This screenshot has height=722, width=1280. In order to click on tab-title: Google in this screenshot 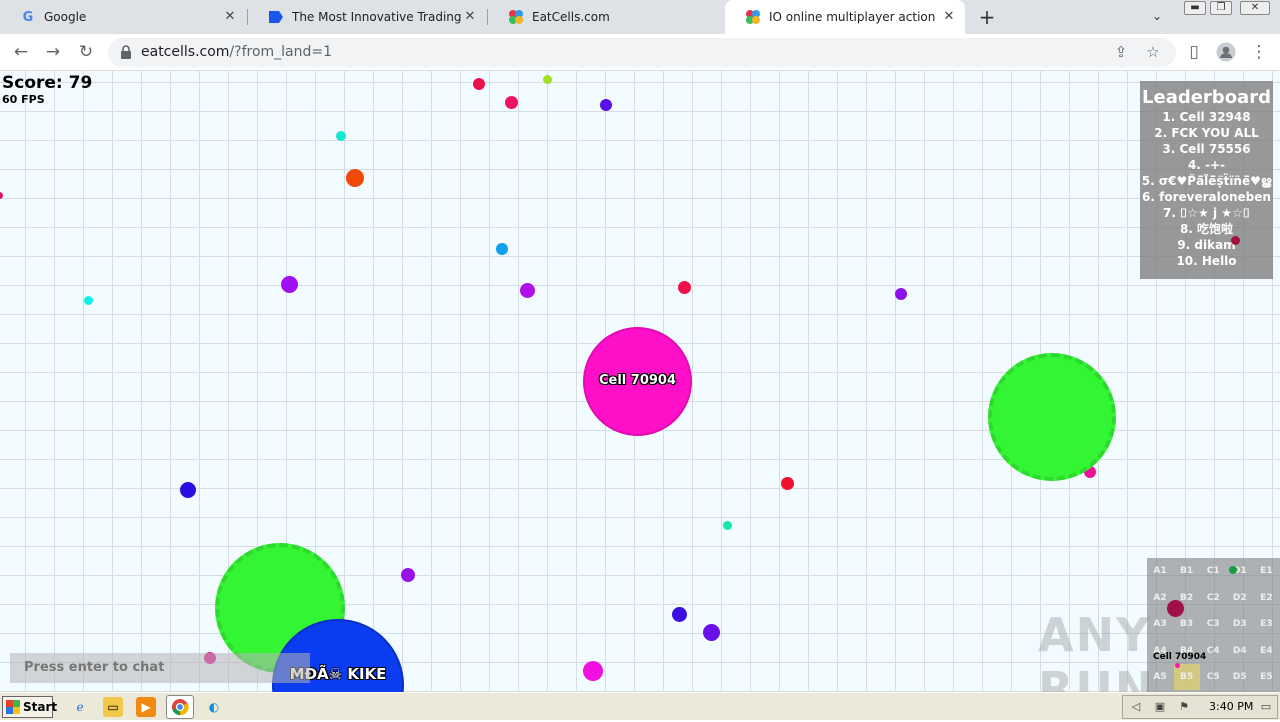, I will do `click(65, 17)`.